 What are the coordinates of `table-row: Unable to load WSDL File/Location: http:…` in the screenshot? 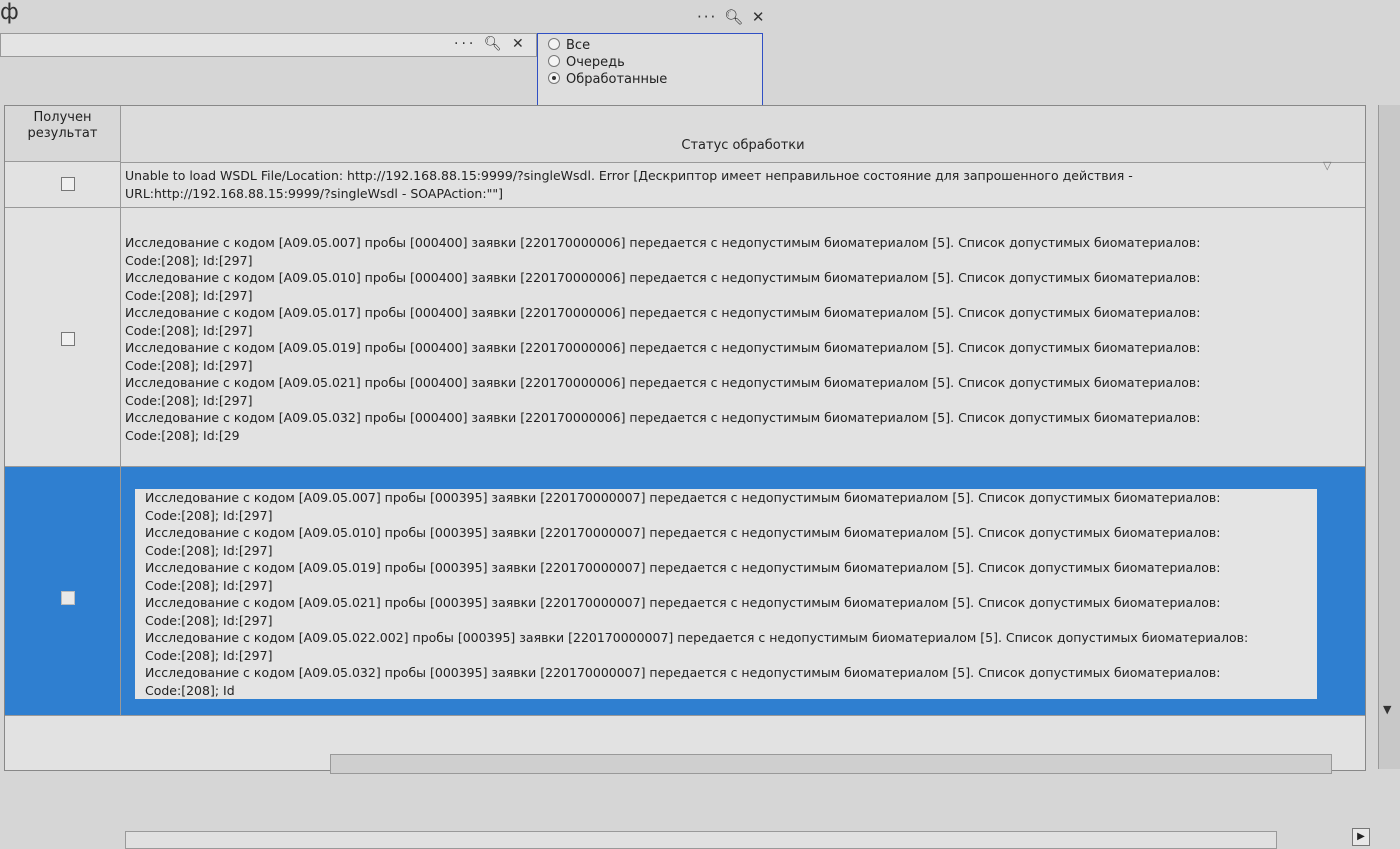 It's located at (685, 185).